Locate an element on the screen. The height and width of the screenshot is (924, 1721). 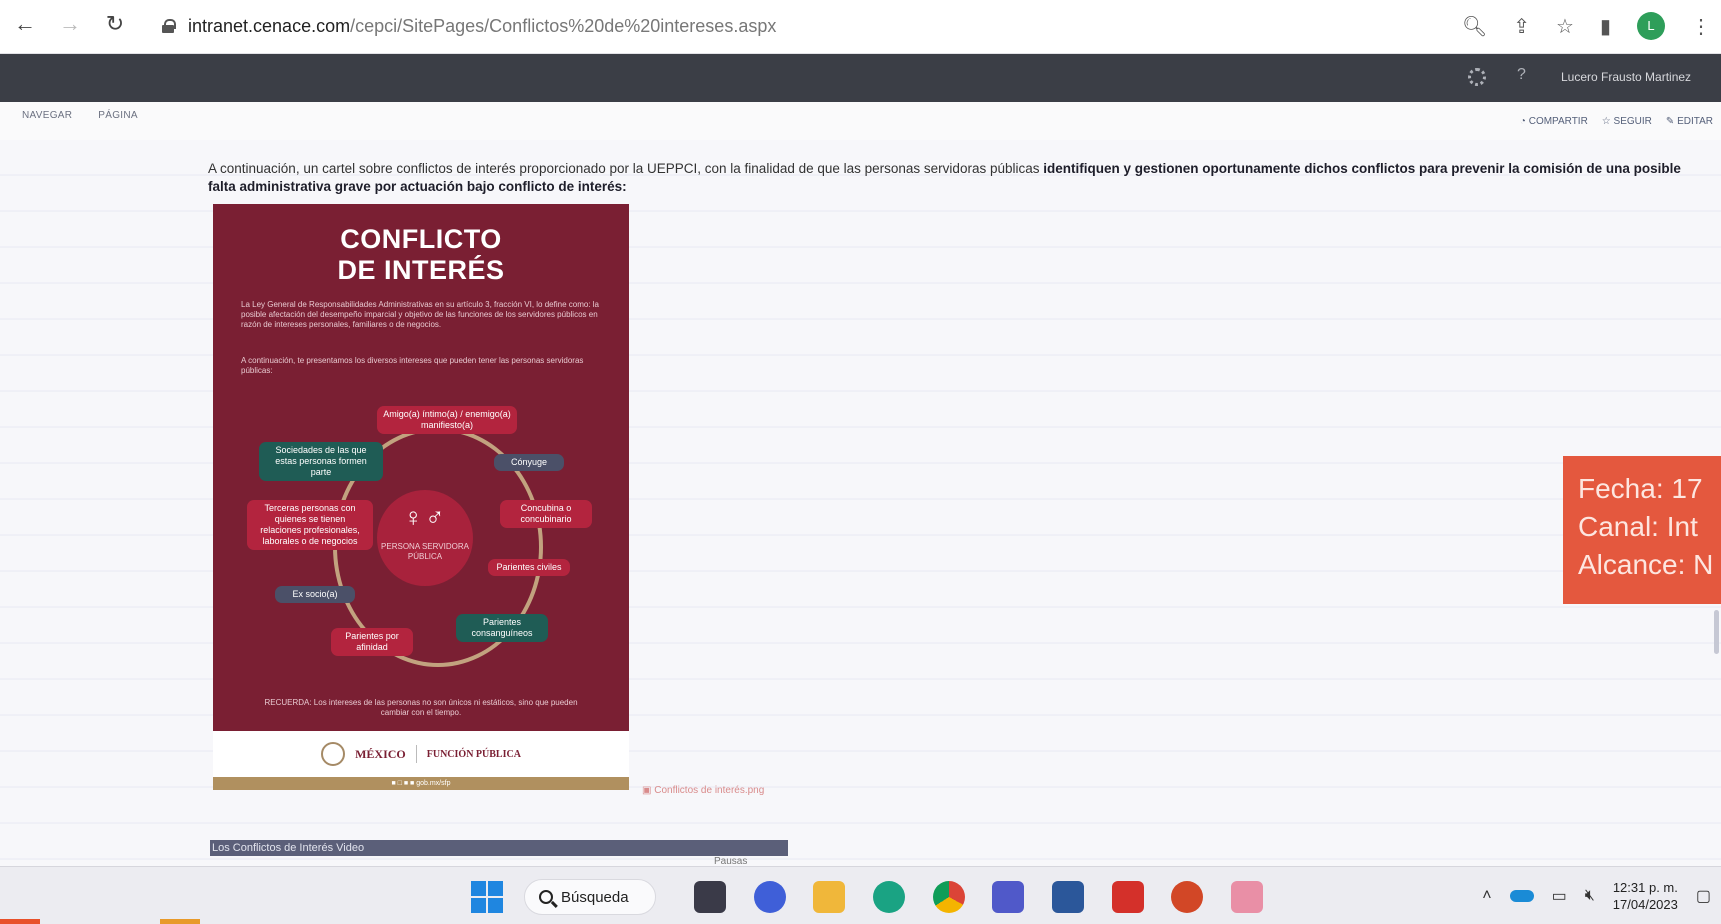
start-button is located at coordinates (487, 897).